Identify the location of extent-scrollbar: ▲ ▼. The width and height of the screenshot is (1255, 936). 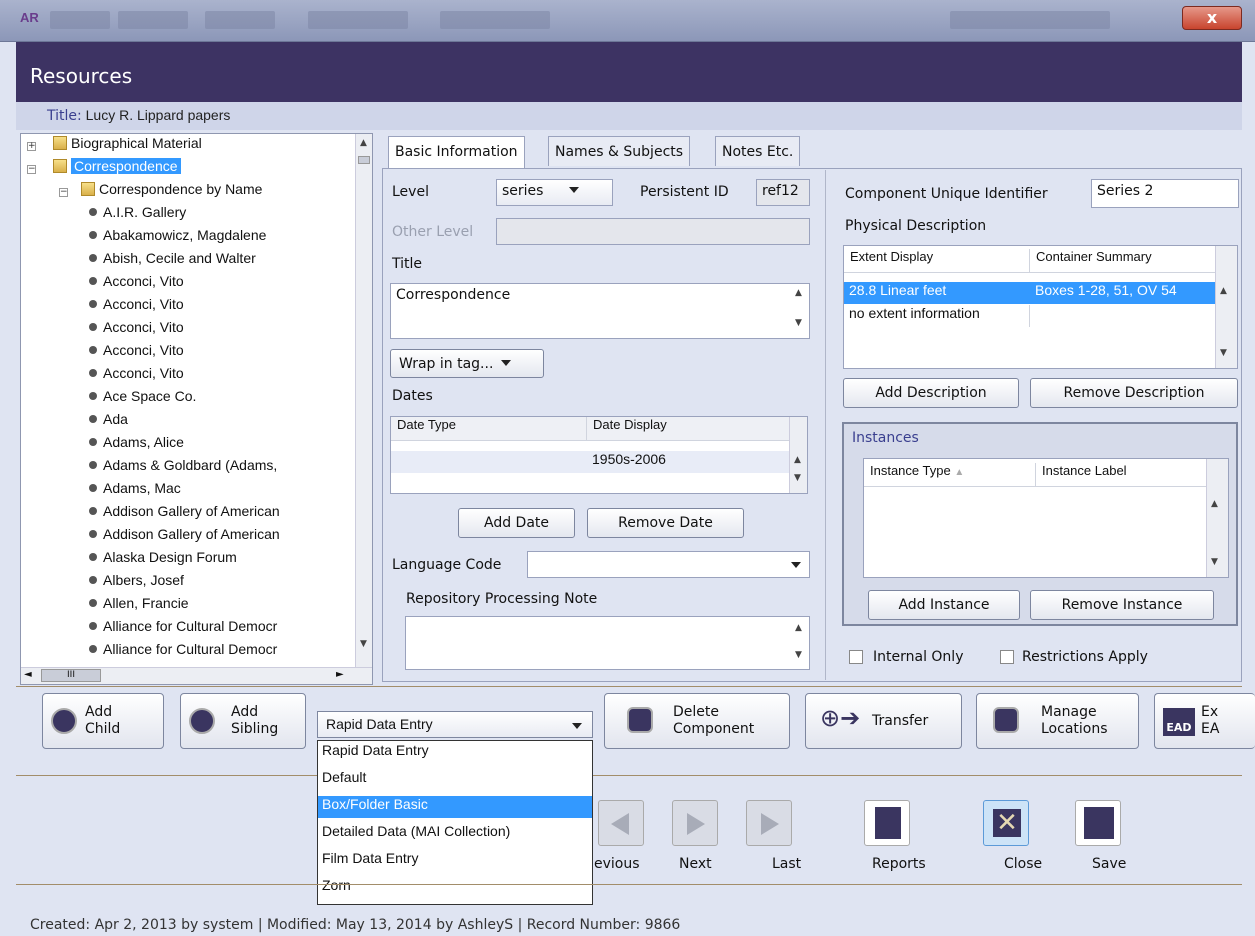
(1226, 307).